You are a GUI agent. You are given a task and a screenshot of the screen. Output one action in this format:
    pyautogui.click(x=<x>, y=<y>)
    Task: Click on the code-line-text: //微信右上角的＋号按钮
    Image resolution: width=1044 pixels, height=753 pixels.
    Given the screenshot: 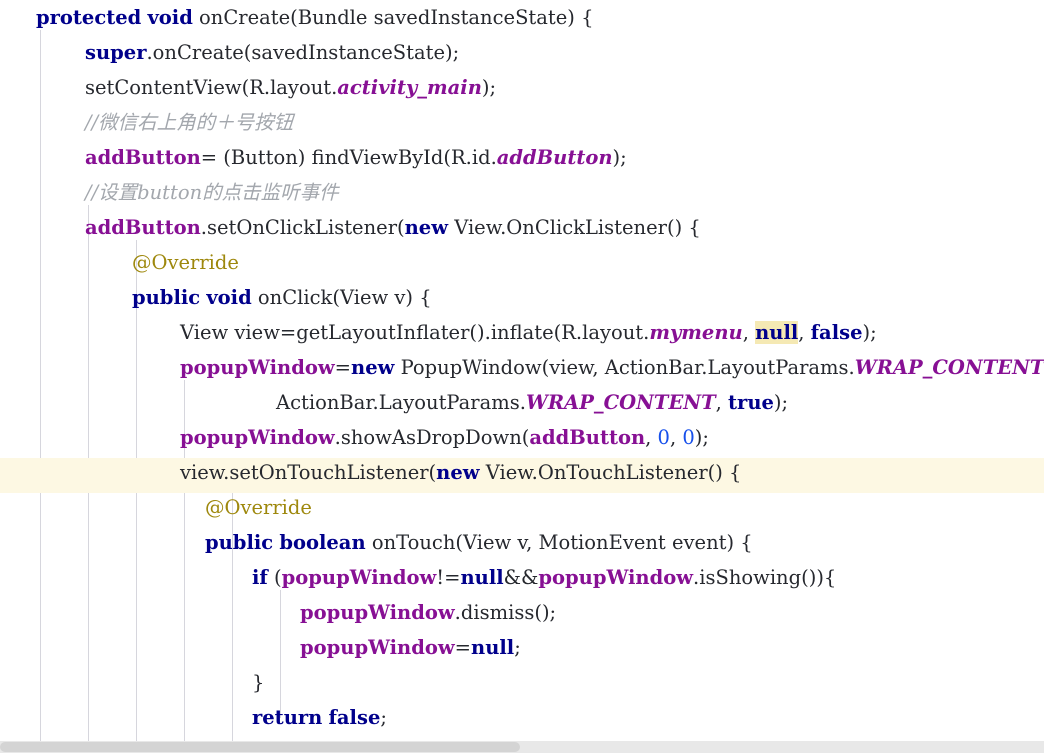 What is the action you would take?
    pyautogui.click(x=189, y=122)
    